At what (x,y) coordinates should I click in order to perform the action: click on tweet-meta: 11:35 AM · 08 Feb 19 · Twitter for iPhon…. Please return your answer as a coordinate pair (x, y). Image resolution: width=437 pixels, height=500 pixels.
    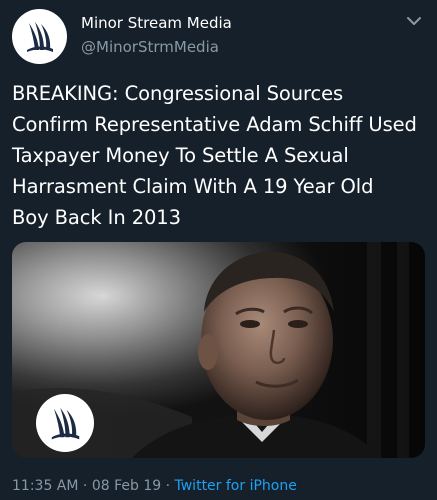
    Looking at the image, I should click on (154, 486).